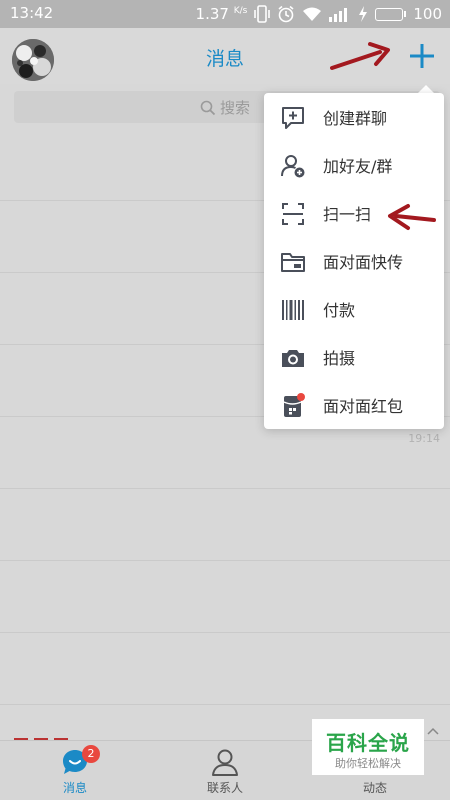 This screenshot has height=800, width=450. I want to click on barcode-icon, so click(293, 310).